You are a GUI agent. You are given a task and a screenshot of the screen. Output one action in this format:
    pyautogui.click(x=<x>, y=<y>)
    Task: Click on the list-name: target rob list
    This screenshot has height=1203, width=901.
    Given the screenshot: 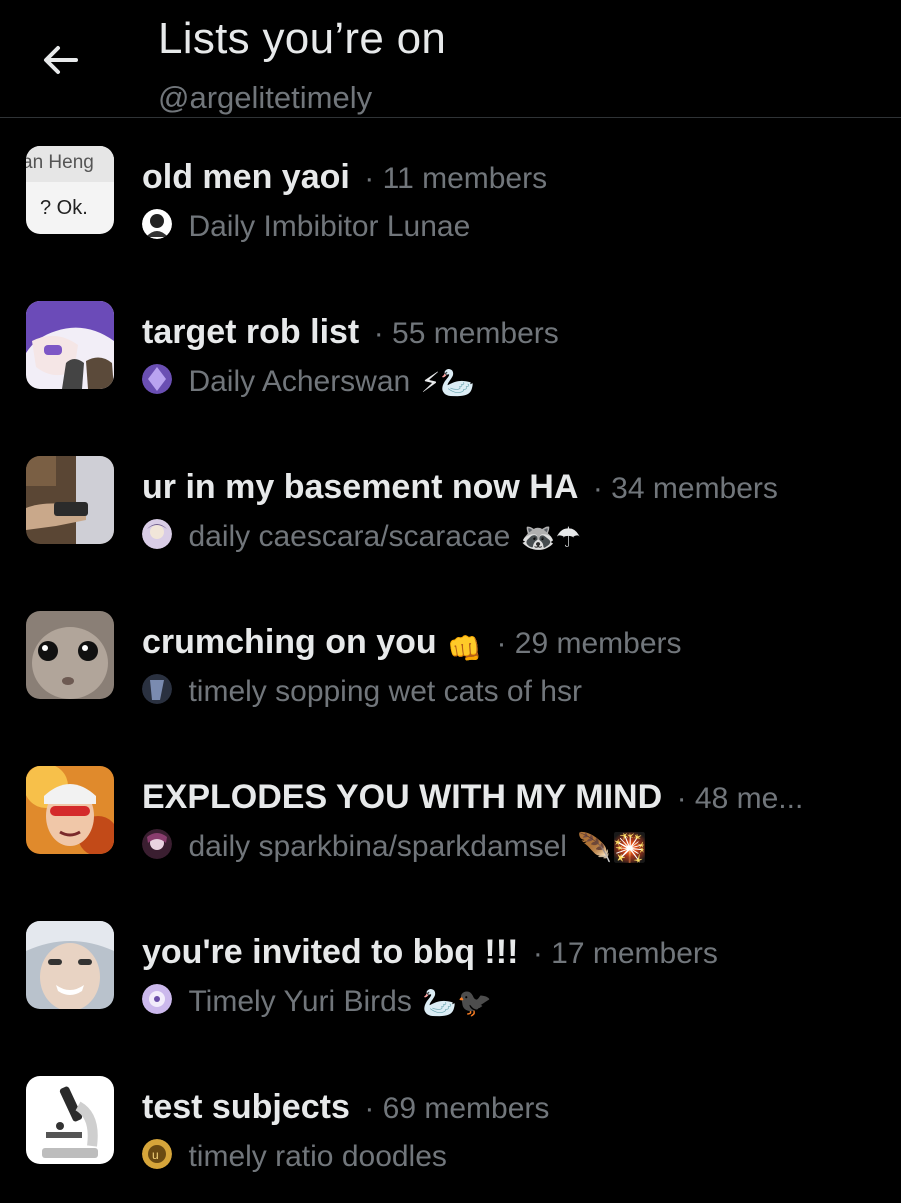 What is the action you would take?
    pyautogui.click(x=251, y=332)
    